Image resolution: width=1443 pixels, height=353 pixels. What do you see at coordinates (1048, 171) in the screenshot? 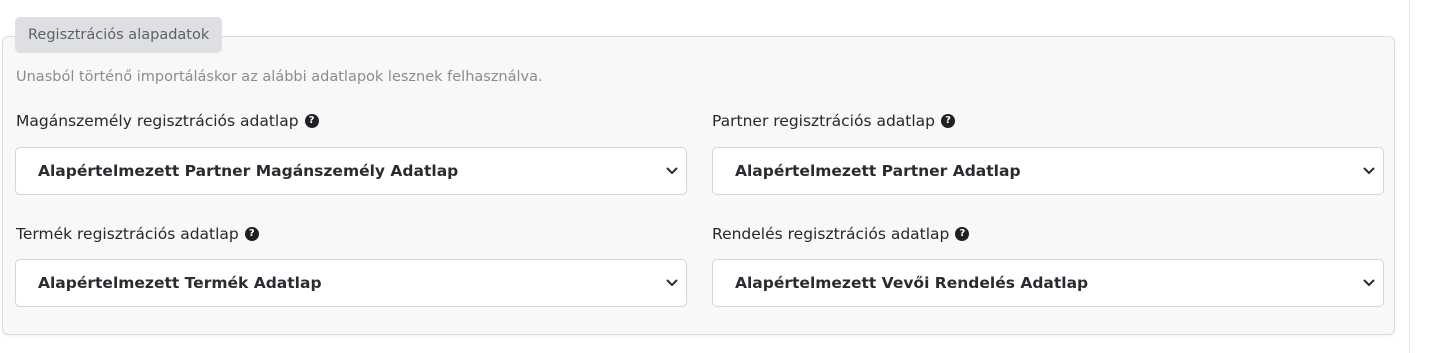
I see `partner-form-select: Alapértelmezett Partner Adatlap` at bounding box center [1048, 171].